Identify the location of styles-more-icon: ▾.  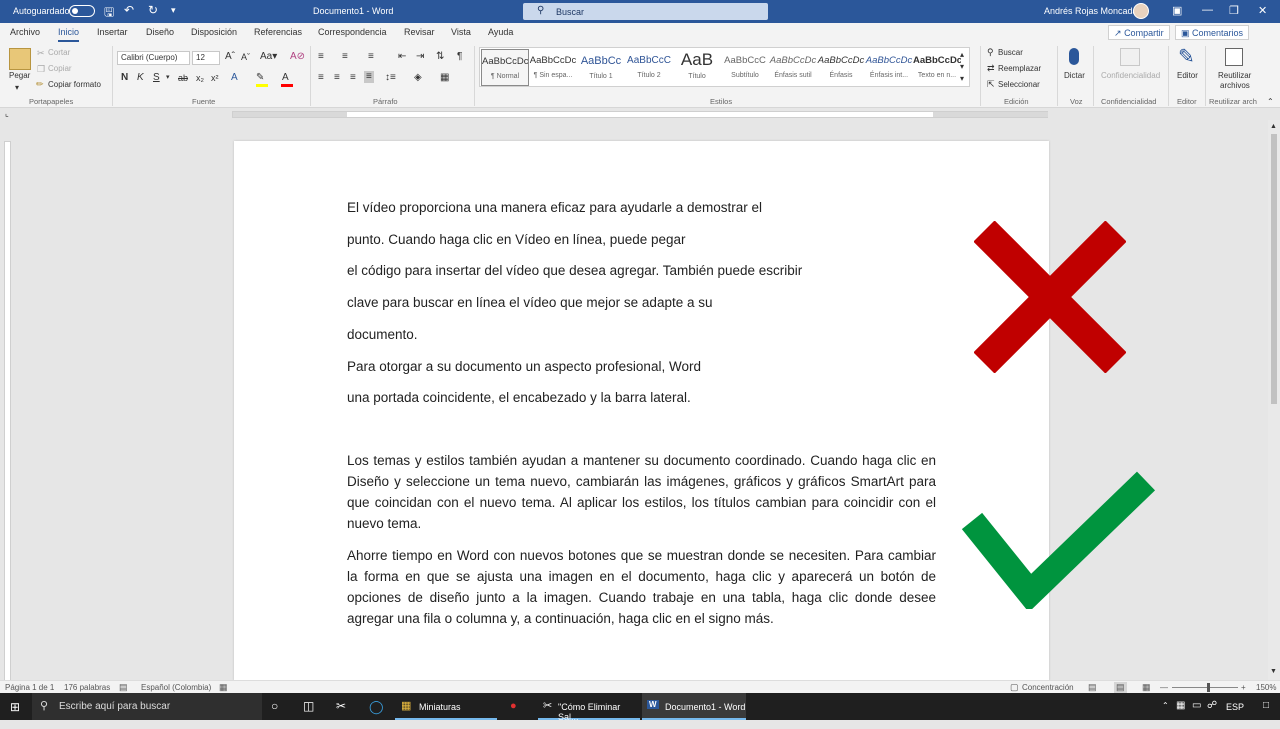
(962, 79).